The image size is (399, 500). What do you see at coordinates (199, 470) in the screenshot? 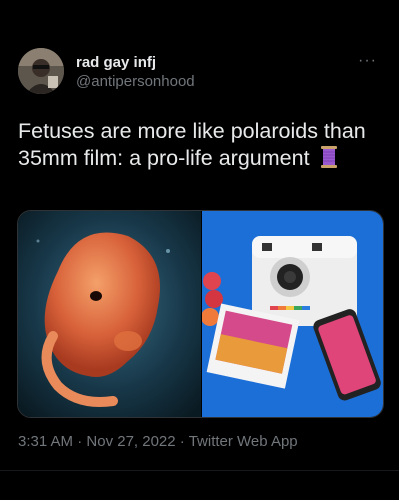
I see `divider` at bounding box center [199, 470].